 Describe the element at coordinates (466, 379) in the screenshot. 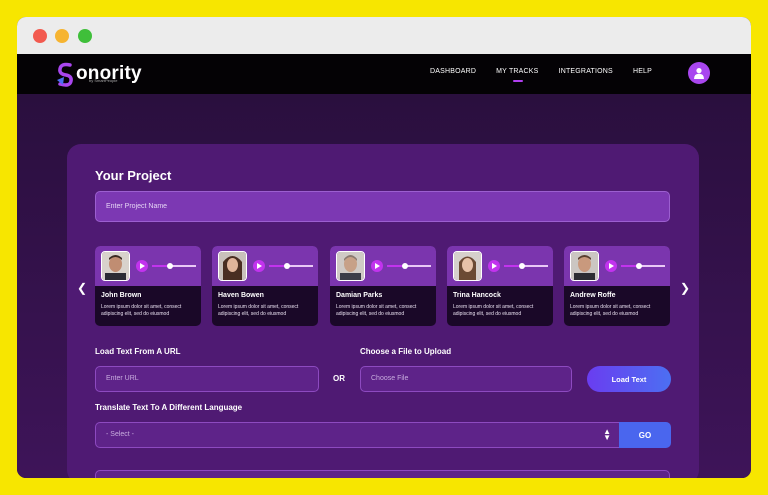

I see `file-upload-input: Choose File` at that location.